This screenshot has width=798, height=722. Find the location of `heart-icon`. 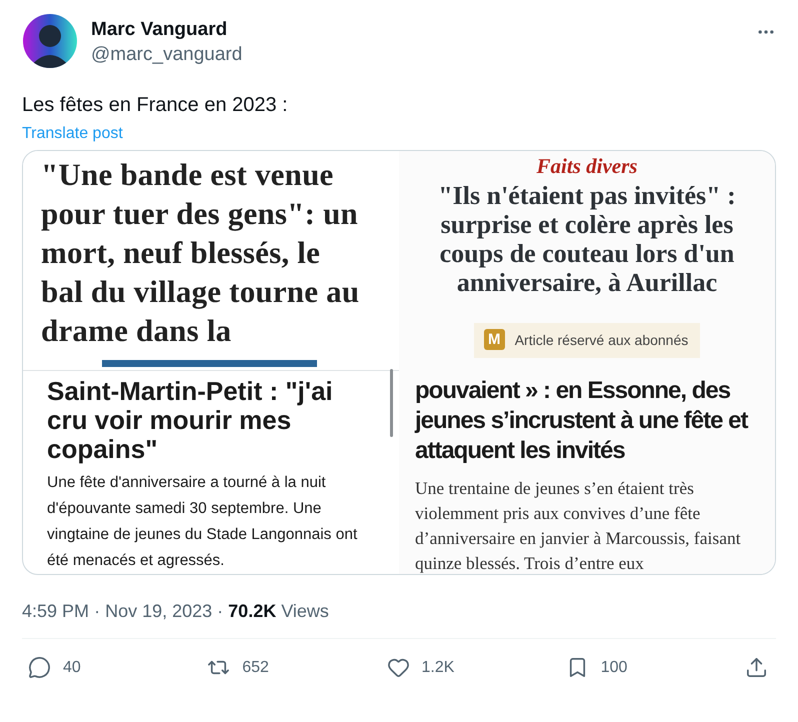

heart-icon is located at coordinates (398, 667).